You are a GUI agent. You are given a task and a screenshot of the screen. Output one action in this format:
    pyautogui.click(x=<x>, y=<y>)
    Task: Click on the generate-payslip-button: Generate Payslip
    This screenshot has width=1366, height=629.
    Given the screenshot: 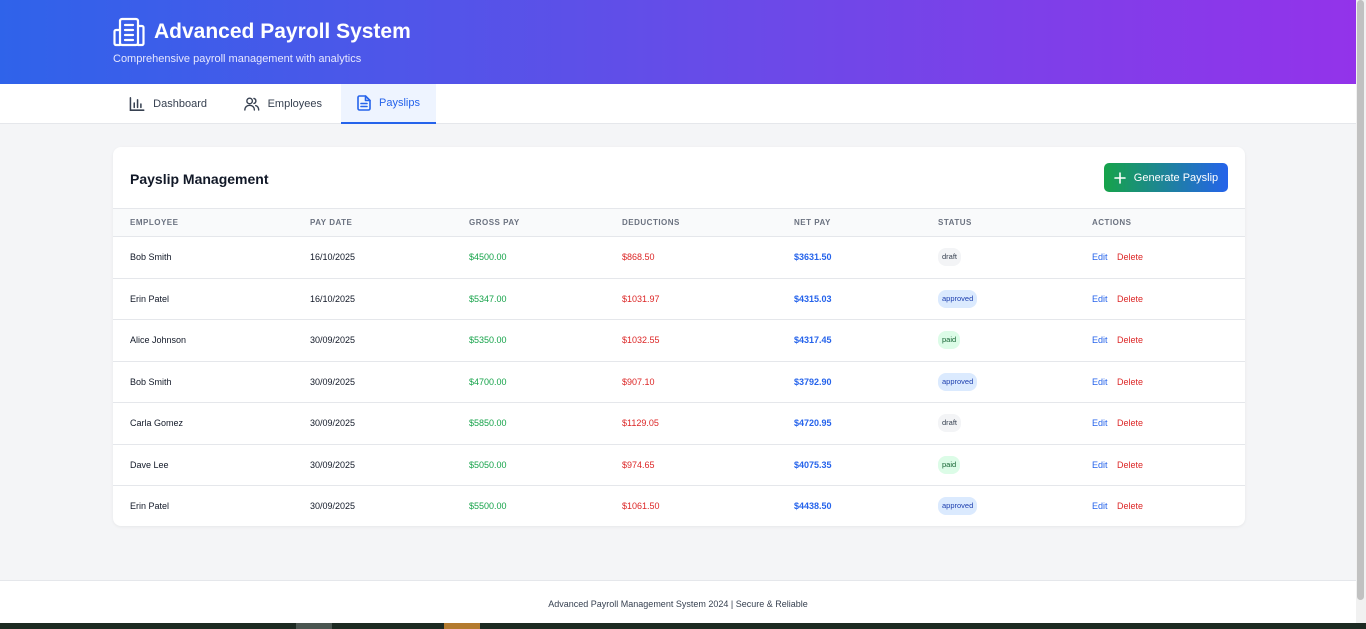 What is the action you would take?
    pyautogui.click(x=1166, y=177)
    